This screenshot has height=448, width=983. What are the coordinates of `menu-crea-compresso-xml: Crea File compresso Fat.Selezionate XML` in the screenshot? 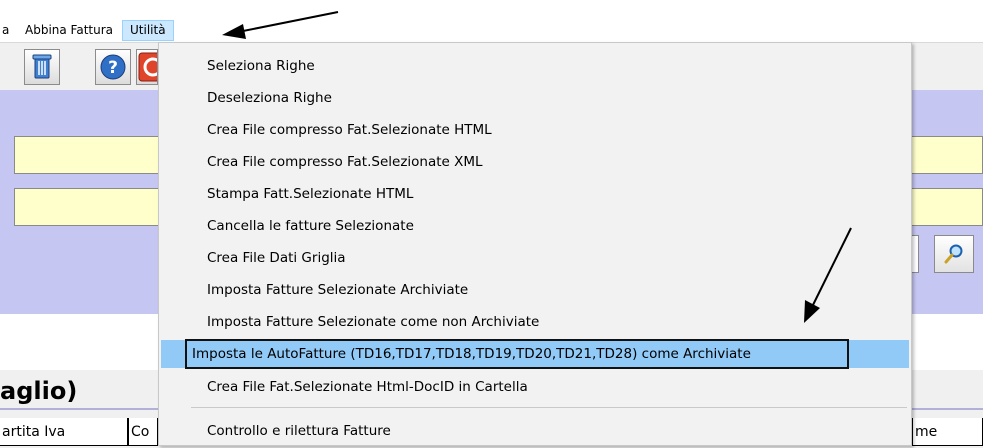 It's located at (535, 162).